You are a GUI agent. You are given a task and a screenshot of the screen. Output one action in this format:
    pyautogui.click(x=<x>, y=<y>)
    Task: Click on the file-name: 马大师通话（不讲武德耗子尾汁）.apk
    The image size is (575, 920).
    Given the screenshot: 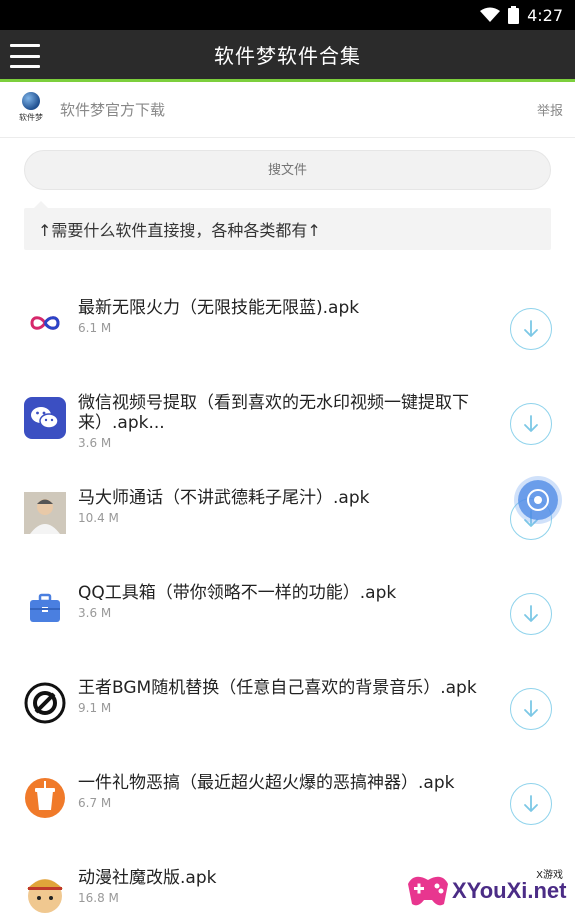 What is the action you would take?
    pyautogui.click(x=224, y=498)
    